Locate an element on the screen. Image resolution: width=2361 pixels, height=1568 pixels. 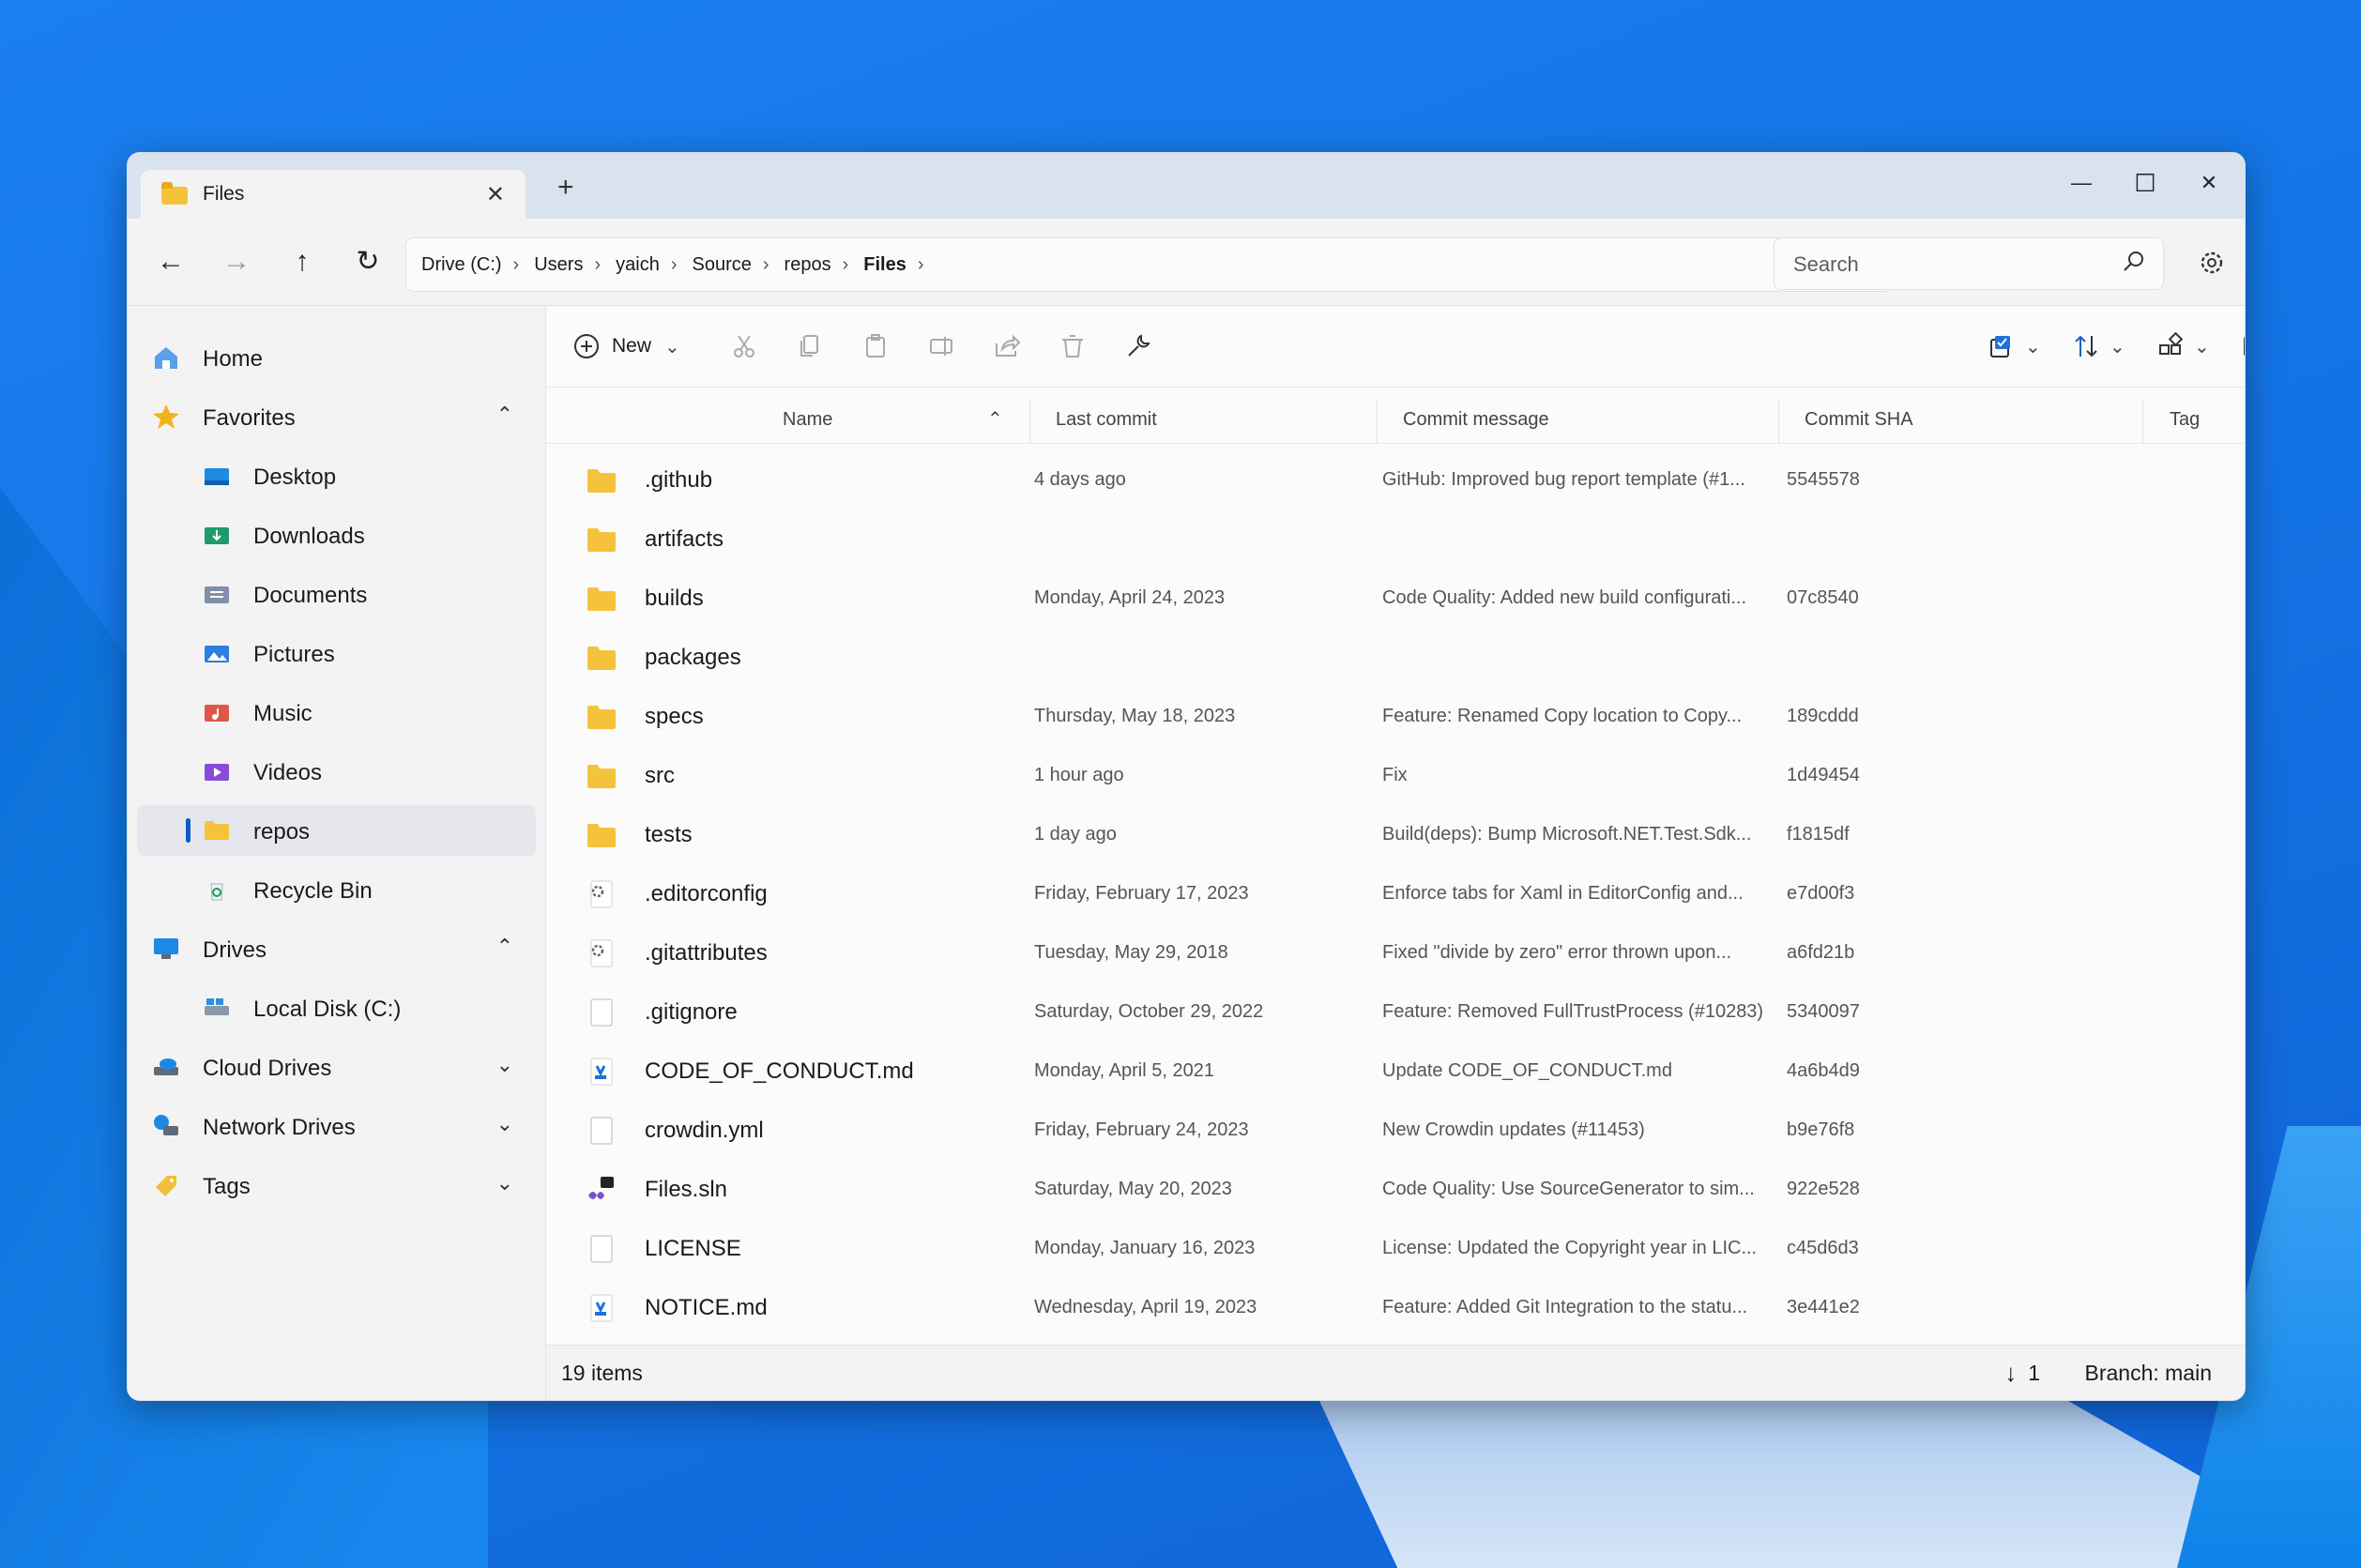
file-name: artifacts is located at coordinates (684, 539).